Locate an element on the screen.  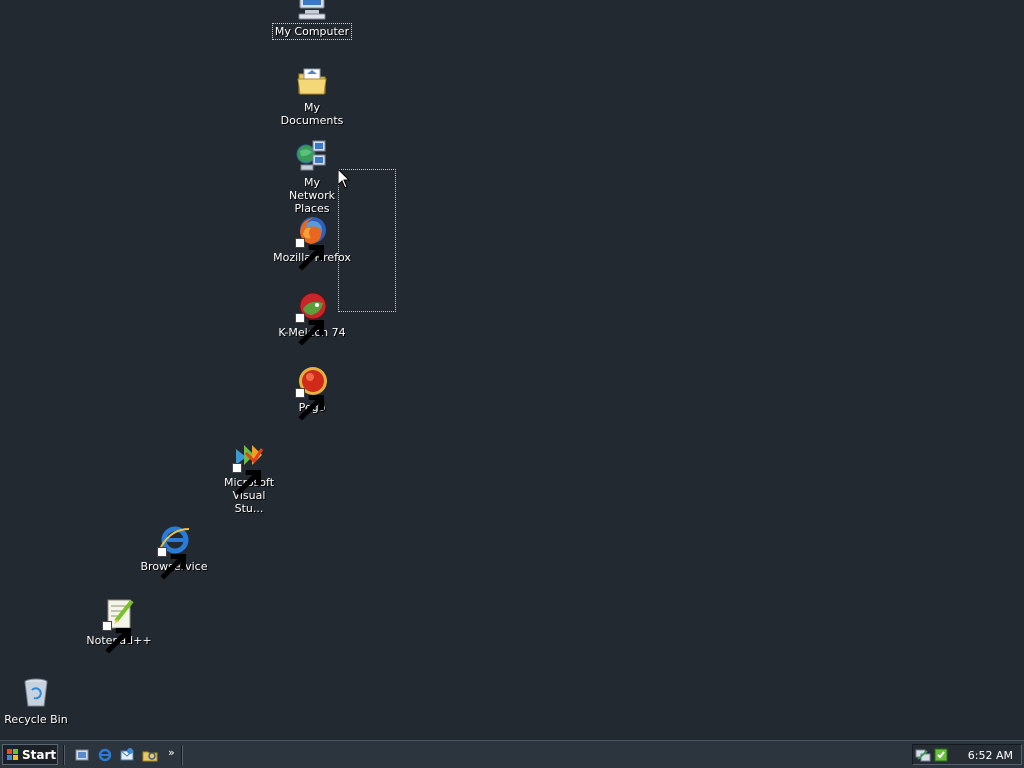
desktop-icon-pego: Pego is located at coordinates (312, 392).